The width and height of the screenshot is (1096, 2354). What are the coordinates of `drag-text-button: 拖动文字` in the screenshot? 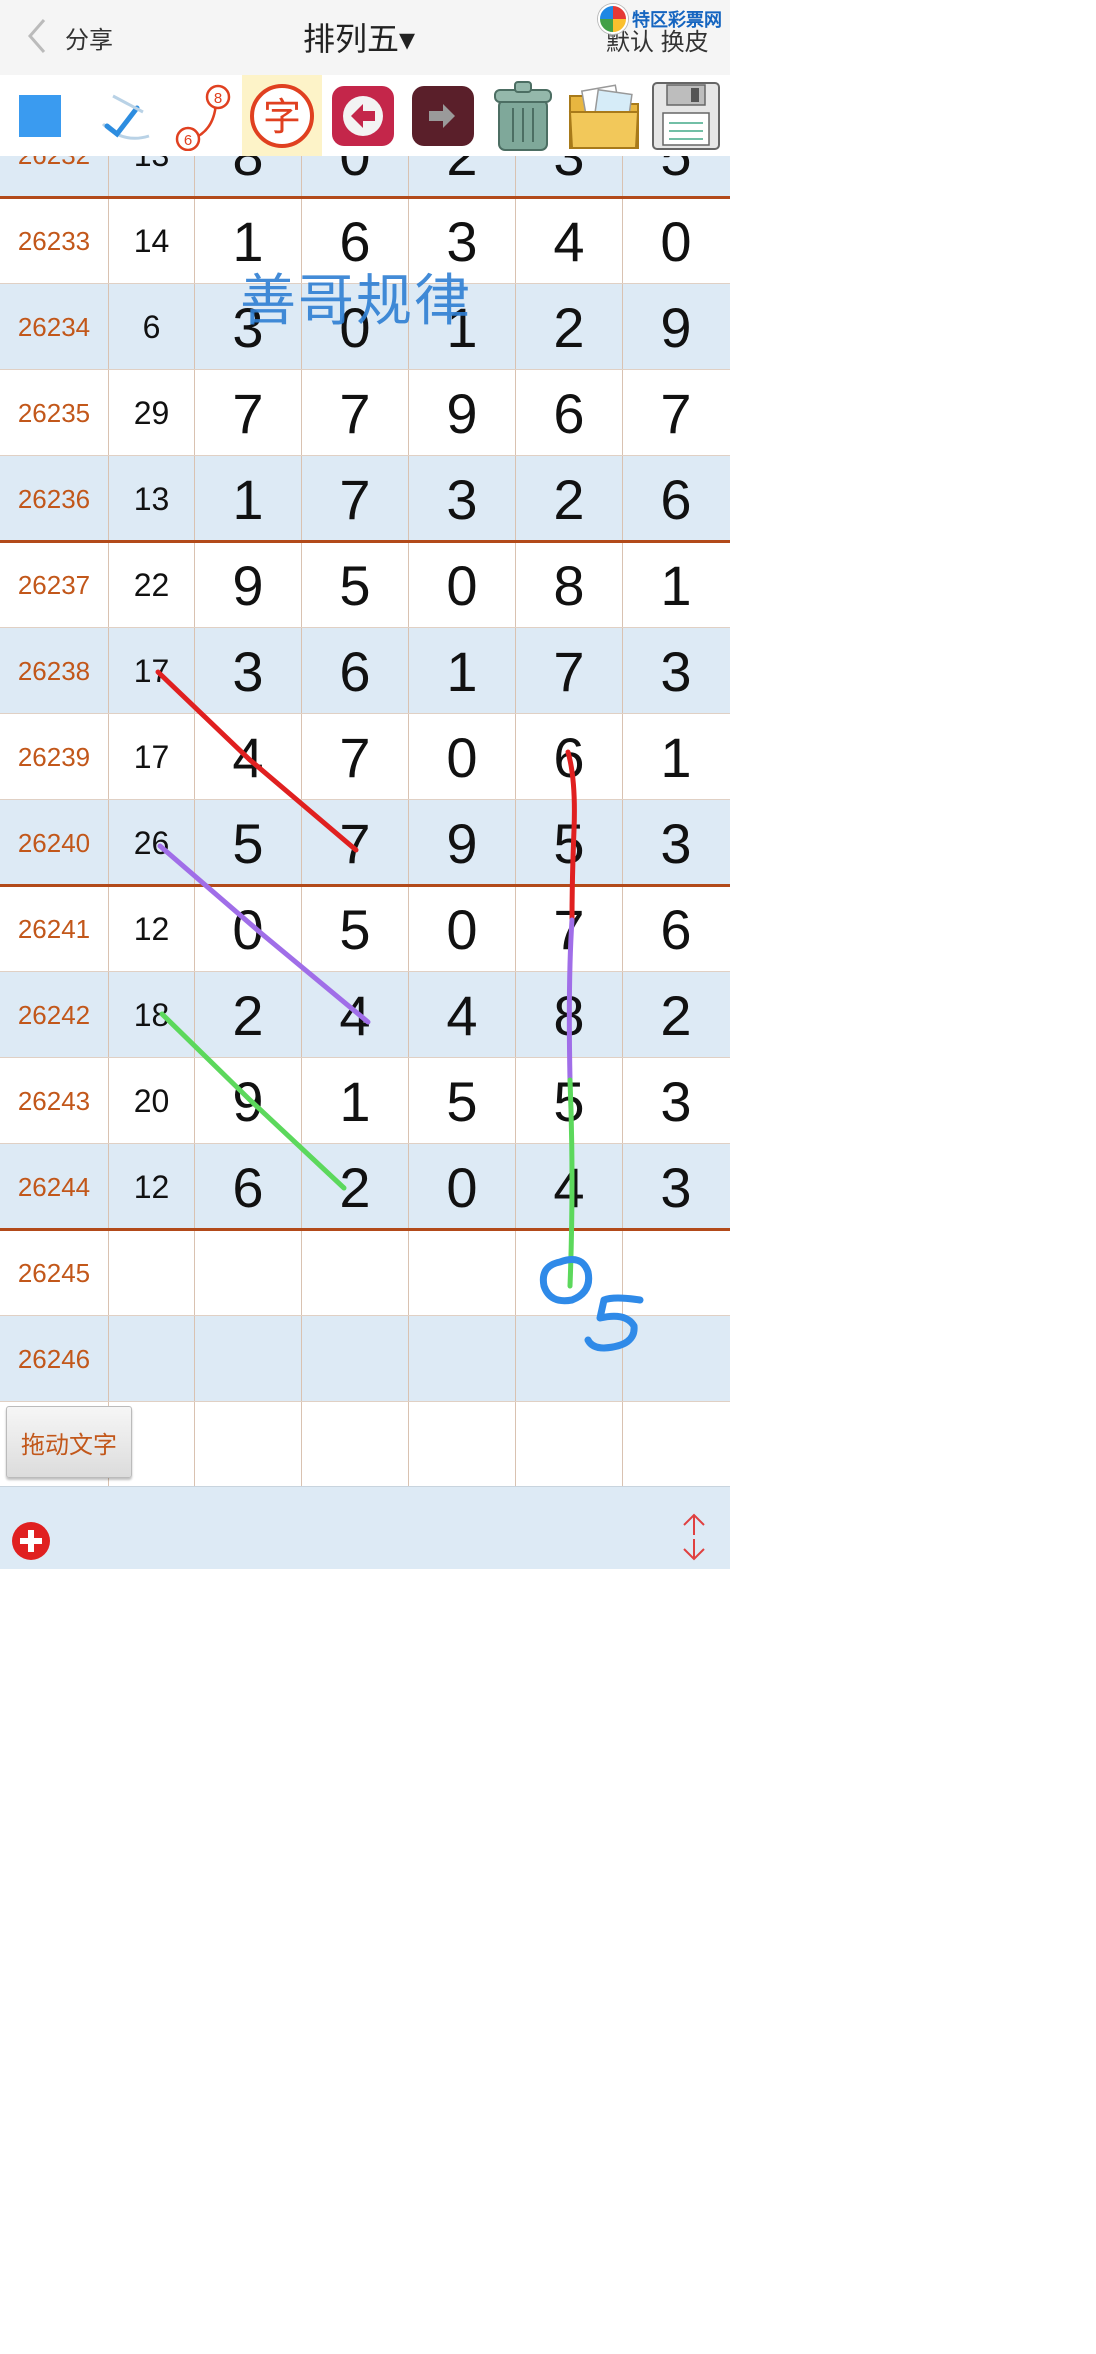 It's located at (69, 1442).